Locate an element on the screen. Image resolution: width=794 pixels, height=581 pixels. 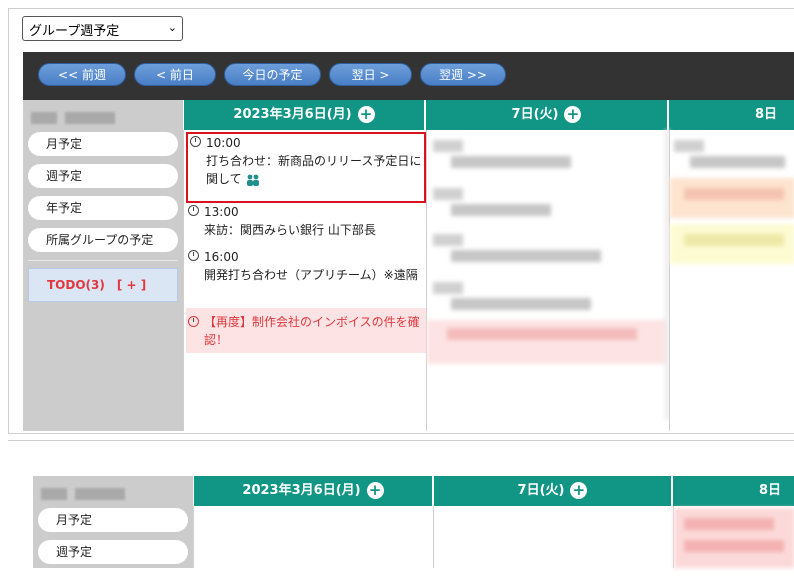
next-week-button: 翌週 >> is located at coordinates (463, 74).